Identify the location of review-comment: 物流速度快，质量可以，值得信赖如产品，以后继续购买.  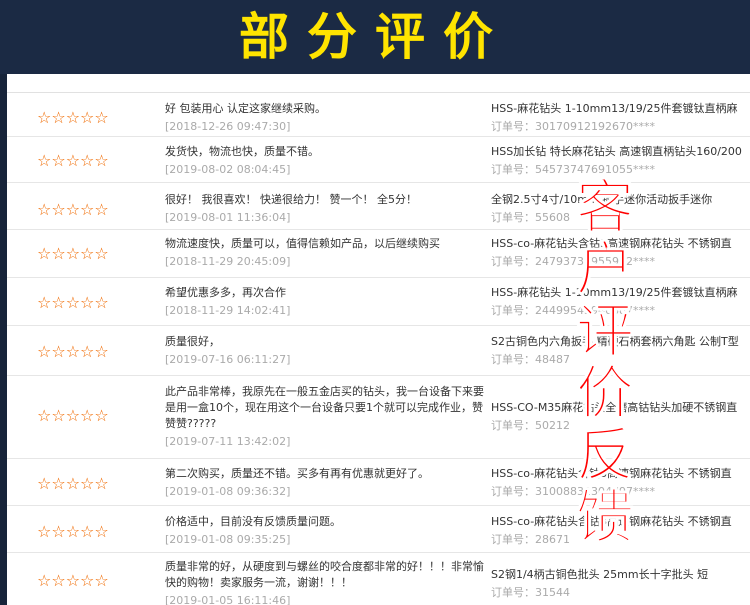
(302, 243).